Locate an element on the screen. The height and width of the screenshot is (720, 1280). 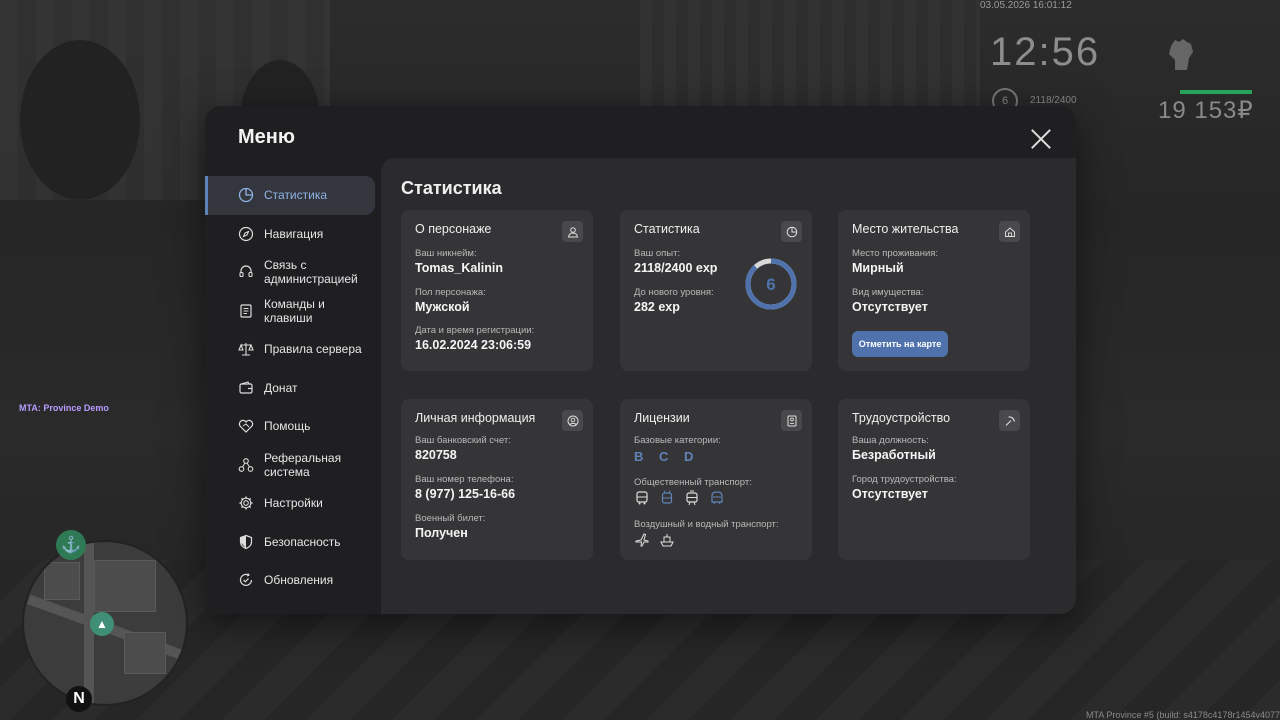
sidebar-item-rules: Правила сервера is located at coordinates (293, 349).